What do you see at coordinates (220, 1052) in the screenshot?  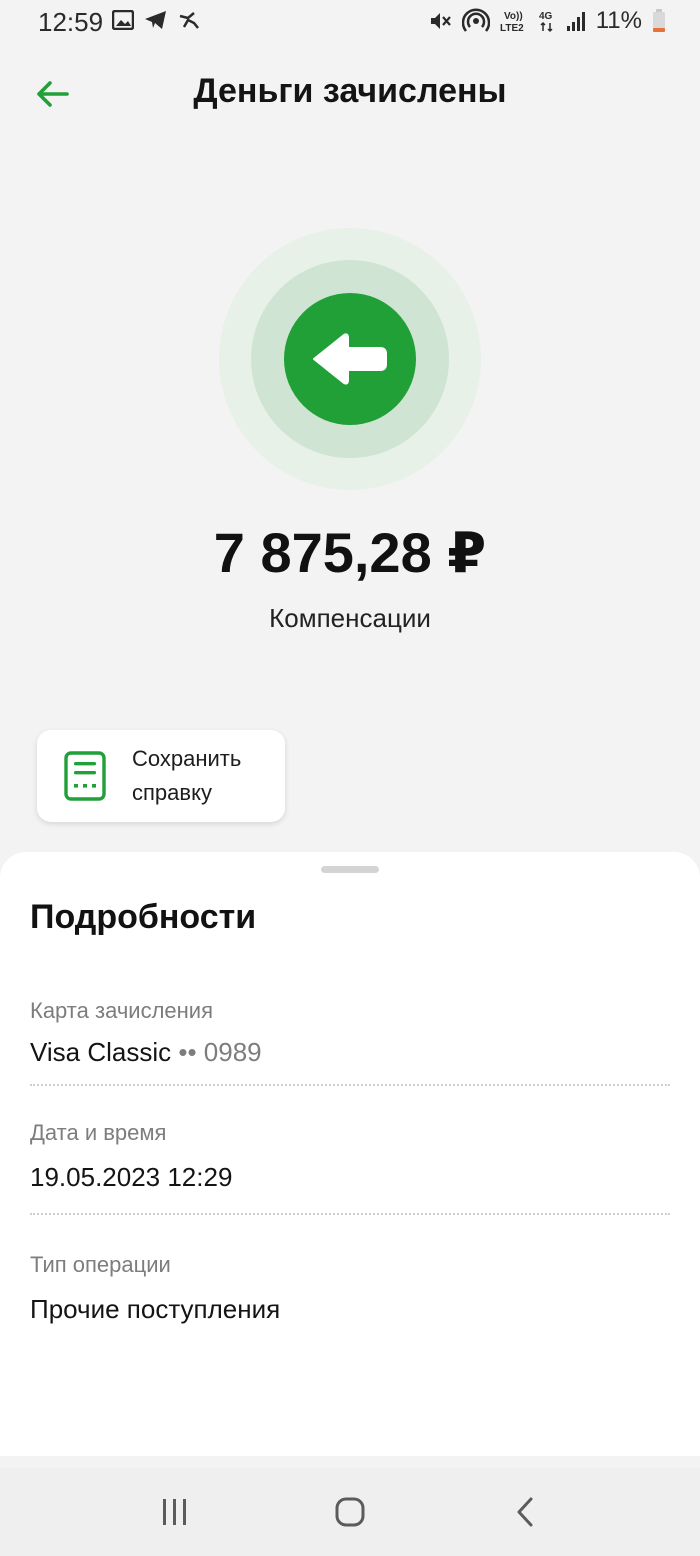 I see `card-mask: •• 0989` at bounding box center [220, 1052].